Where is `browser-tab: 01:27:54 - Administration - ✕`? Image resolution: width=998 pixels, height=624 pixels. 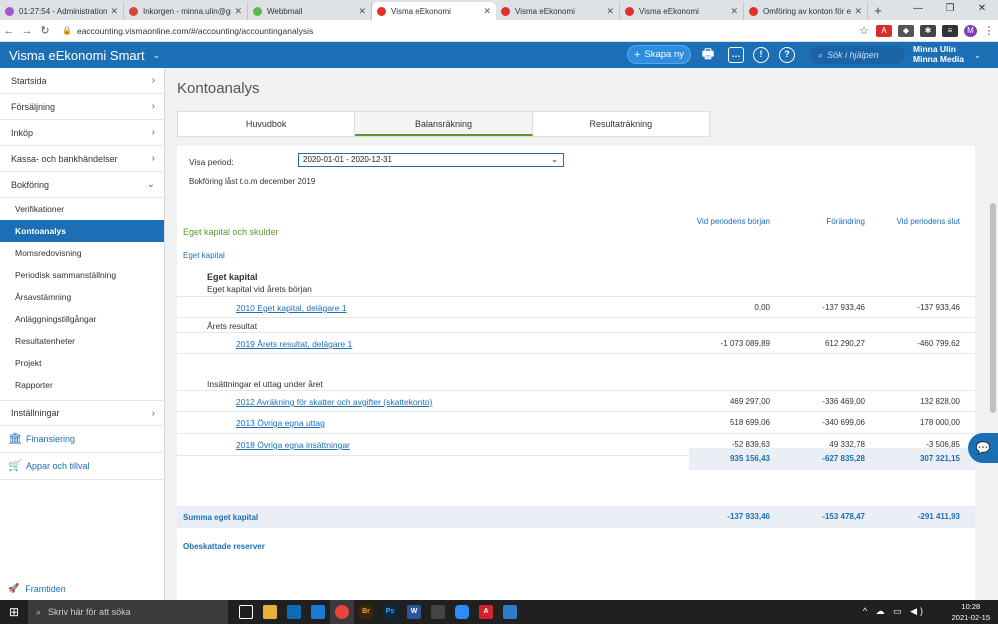
browser-tab: 01:27:54 - Administration - ✕ is located at coordinates (62, 11).